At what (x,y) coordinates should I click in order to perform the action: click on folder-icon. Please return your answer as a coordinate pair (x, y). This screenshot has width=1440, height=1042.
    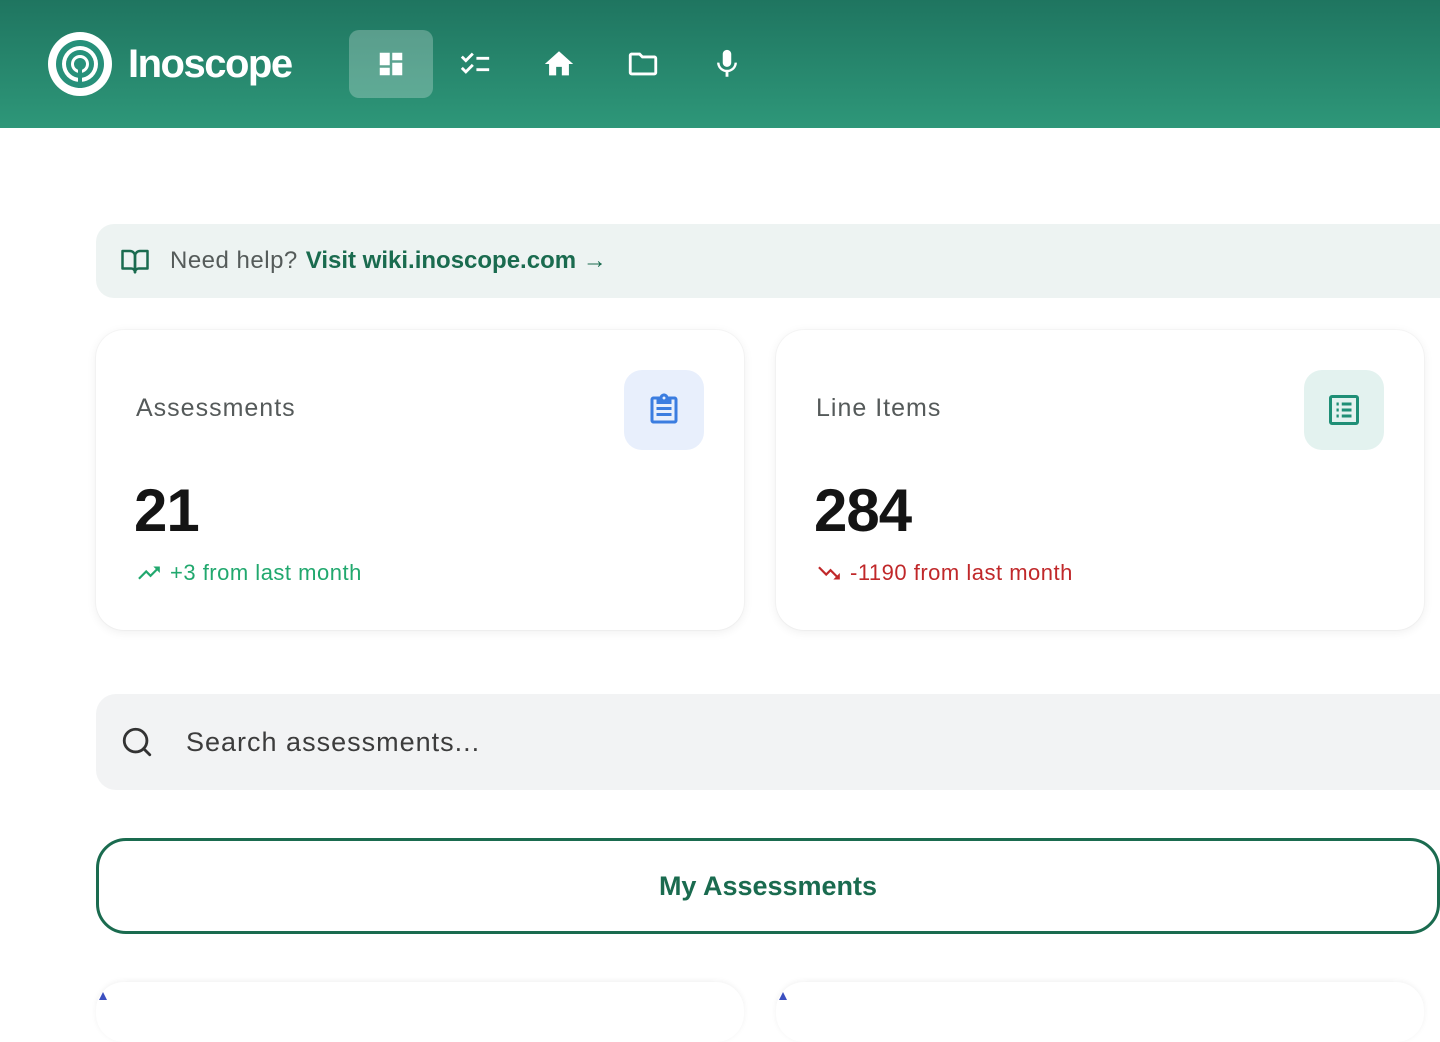
    Looking at the image, I should click on (643, 64).